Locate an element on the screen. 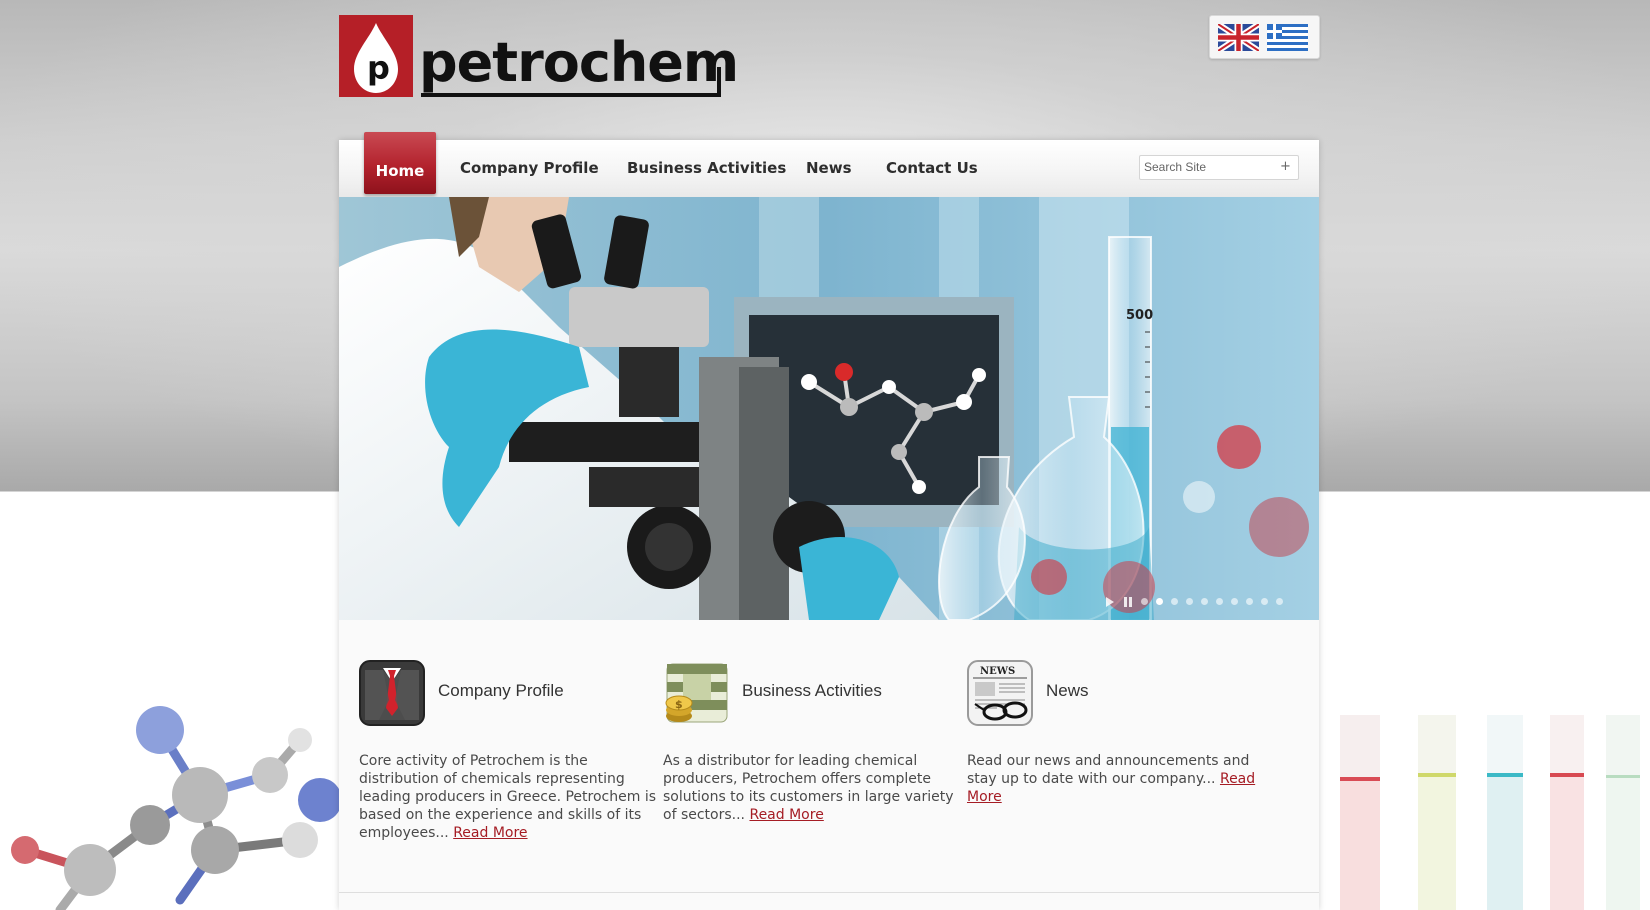  language-selector is located at coordinates (1264, 37).